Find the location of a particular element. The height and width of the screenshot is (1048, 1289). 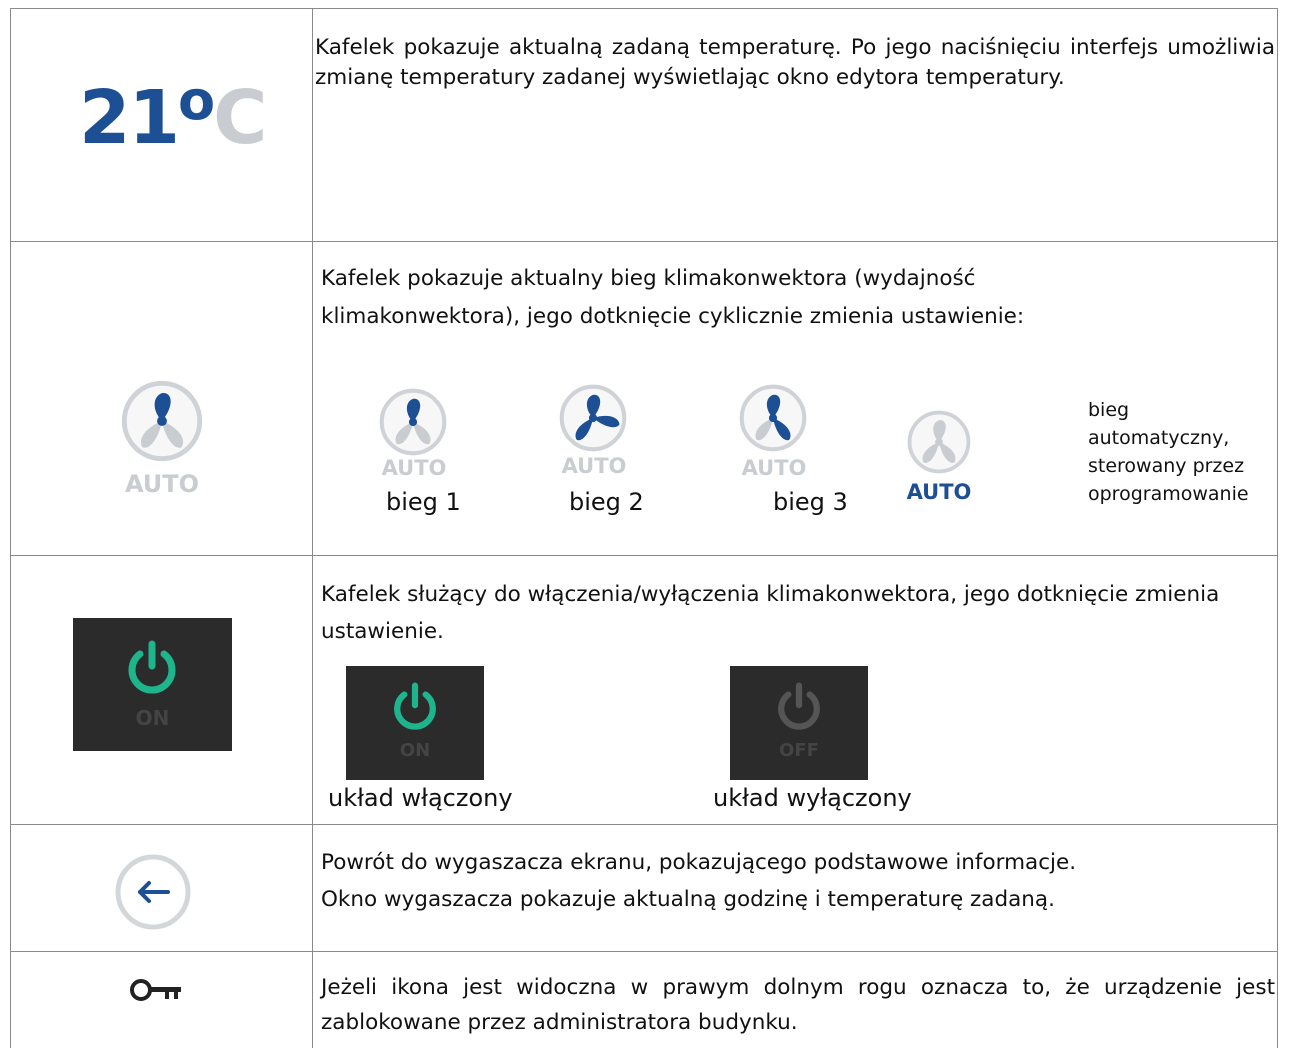

fan-speed-3-caption: bieg 3 is located at coordinates (810, 502).